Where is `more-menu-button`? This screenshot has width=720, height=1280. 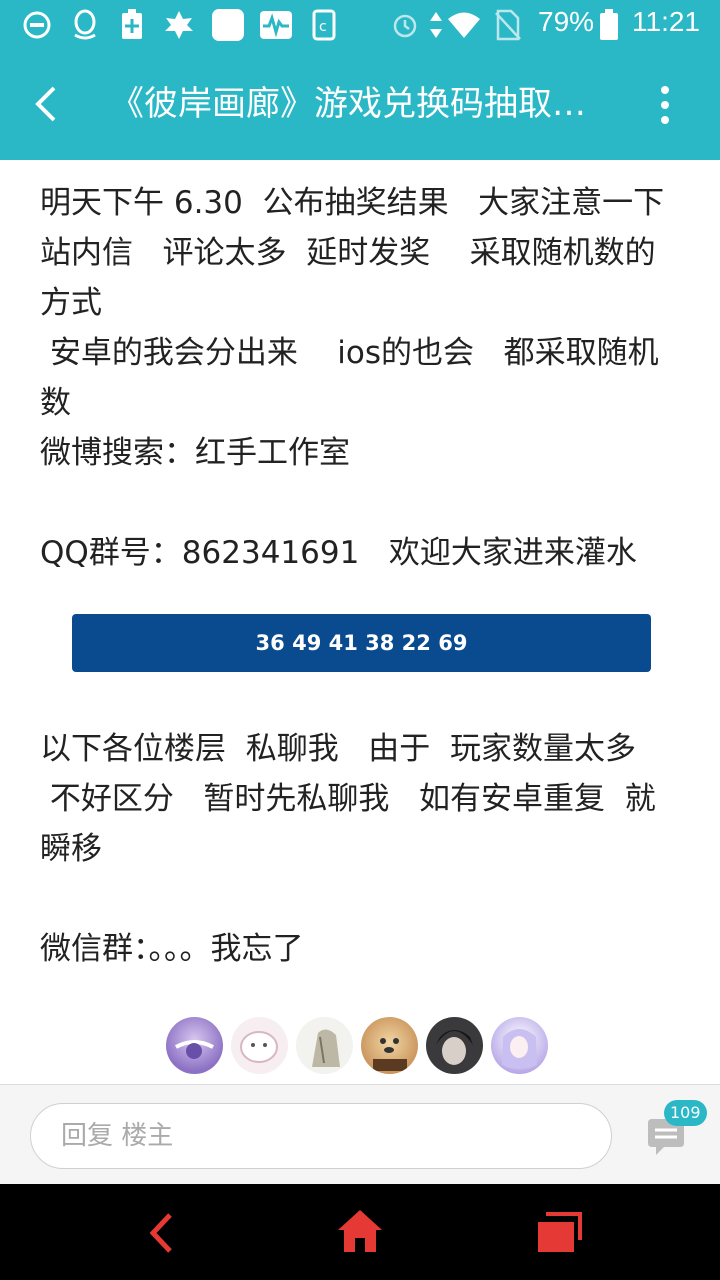
more-menu-button is located at coordinates (665, 105).